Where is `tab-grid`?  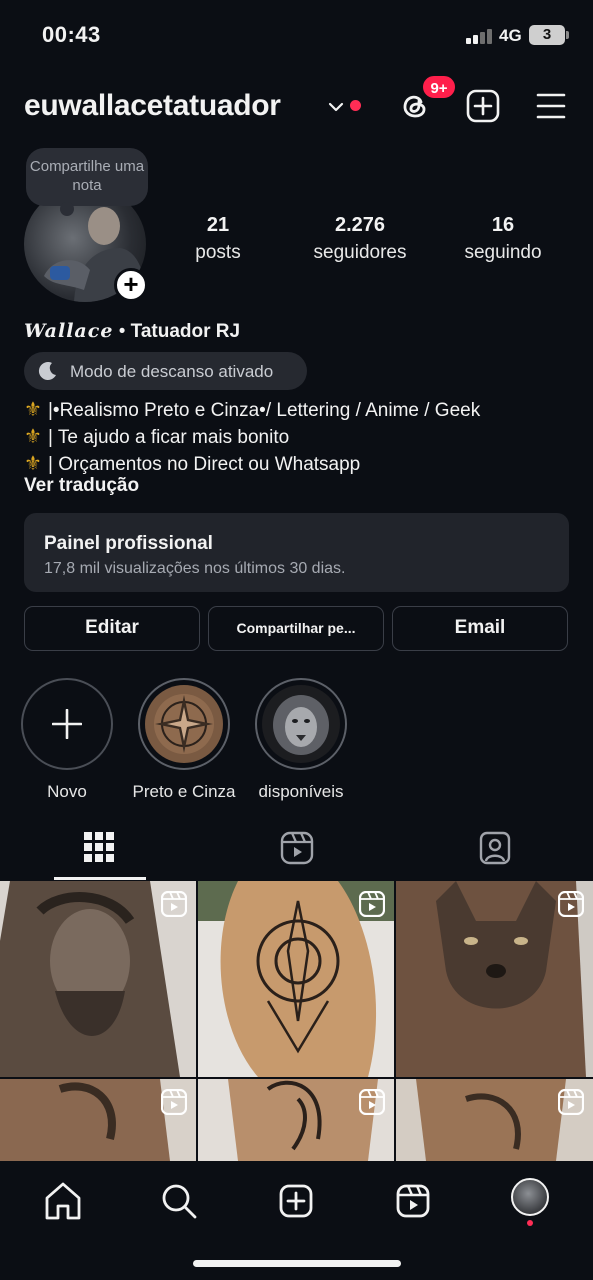
tab-grid is located at coordinates (99, 851).